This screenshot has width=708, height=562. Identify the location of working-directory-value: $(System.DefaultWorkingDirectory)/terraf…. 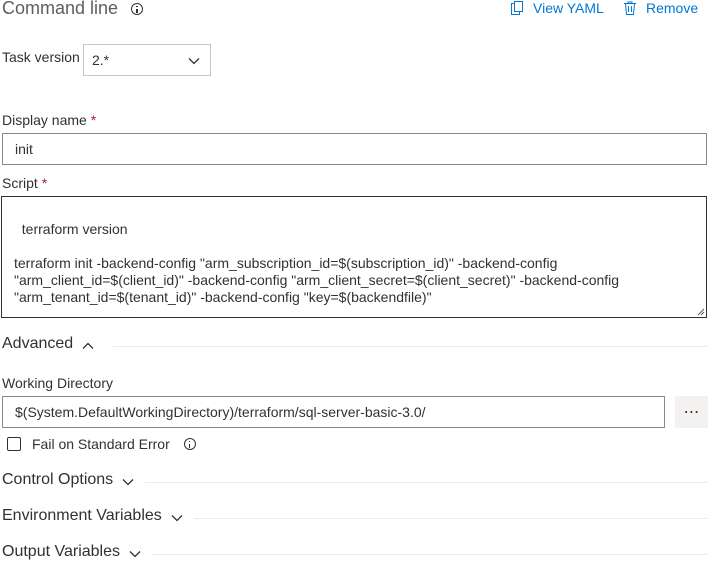
(220, 412).